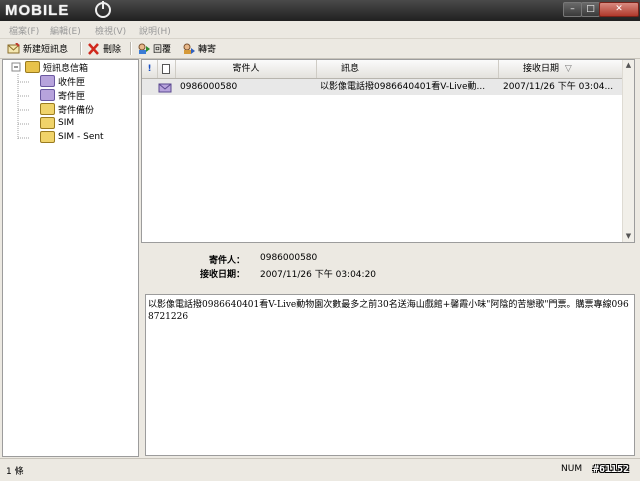  Describe the element at coordinates (226, 261) in the screenshot. I see `detail-sender-label: 寄件人：` at that location.